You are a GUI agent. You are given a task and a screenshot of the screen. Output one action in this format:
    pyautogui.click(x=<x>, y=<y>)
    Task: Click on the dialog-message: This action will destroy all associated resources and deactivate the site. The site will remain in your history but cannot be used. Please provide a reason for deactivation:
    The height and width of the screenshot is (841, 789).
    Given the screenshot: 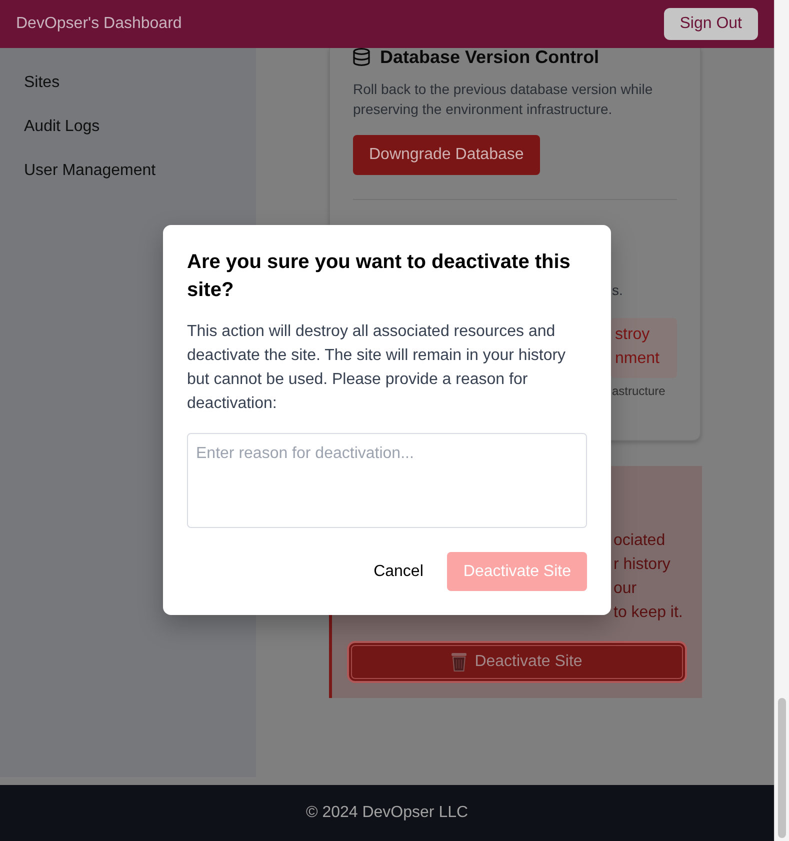 What is the action you would take?
    pyautogui.click(x=377, y=368)
    